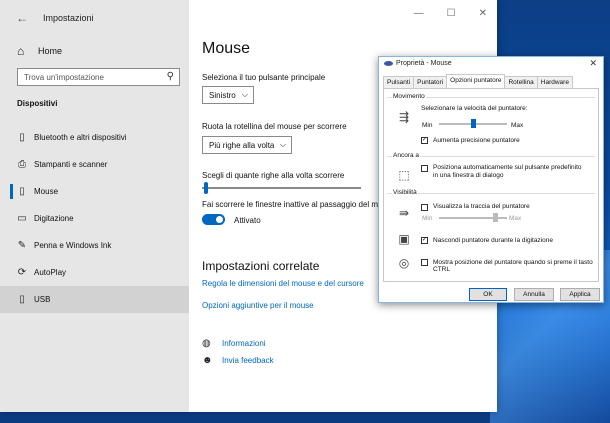 Image resolution: width=610 pixels, height=423 pixels. Describe the element at coordinates (22, 218) in the screenshot. I see `keyboard-icon: ▭` at that location.